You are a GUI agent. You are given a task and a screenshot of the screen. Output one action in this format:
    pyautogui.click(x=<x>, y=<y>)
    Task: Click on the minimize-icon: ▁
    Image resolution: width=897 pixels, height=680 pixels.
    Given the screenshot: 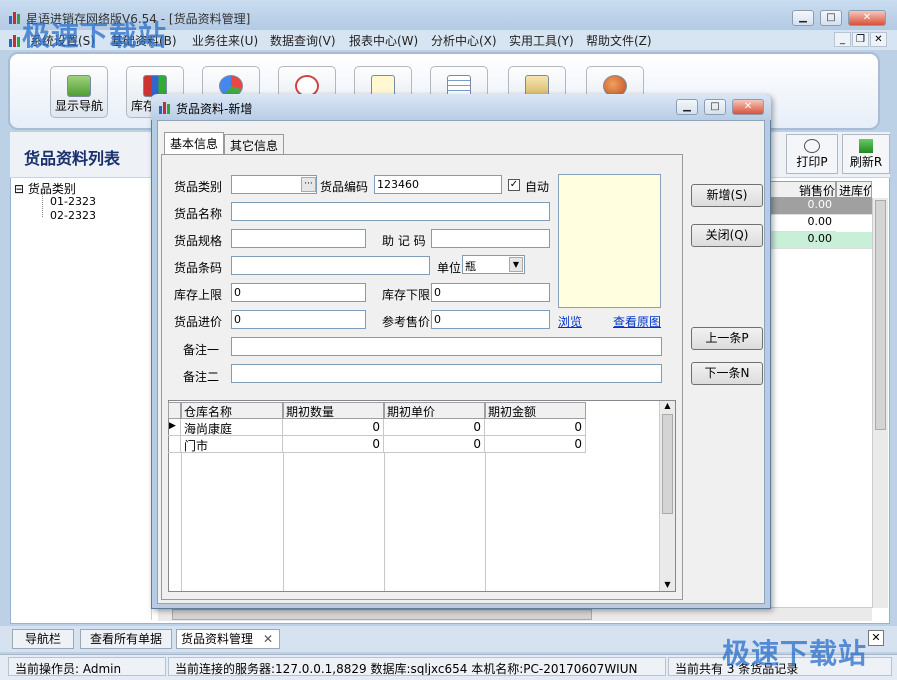 What is the action you would take?
    pyautogui.click(x=803, y=18)
    